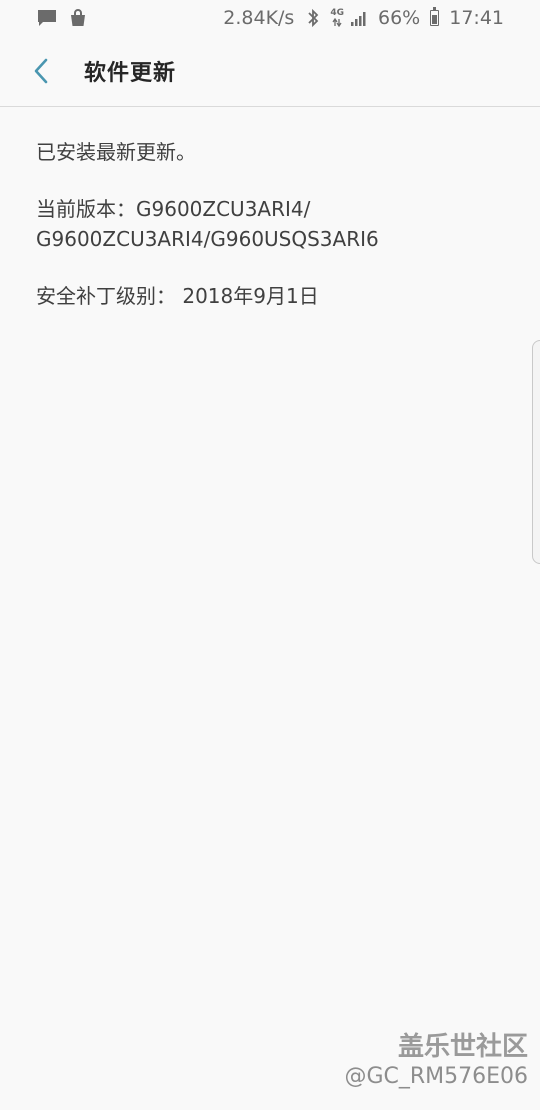 The height and width of the screenshot is (1110, 540). I want to click on back-button, so click(41, 71).